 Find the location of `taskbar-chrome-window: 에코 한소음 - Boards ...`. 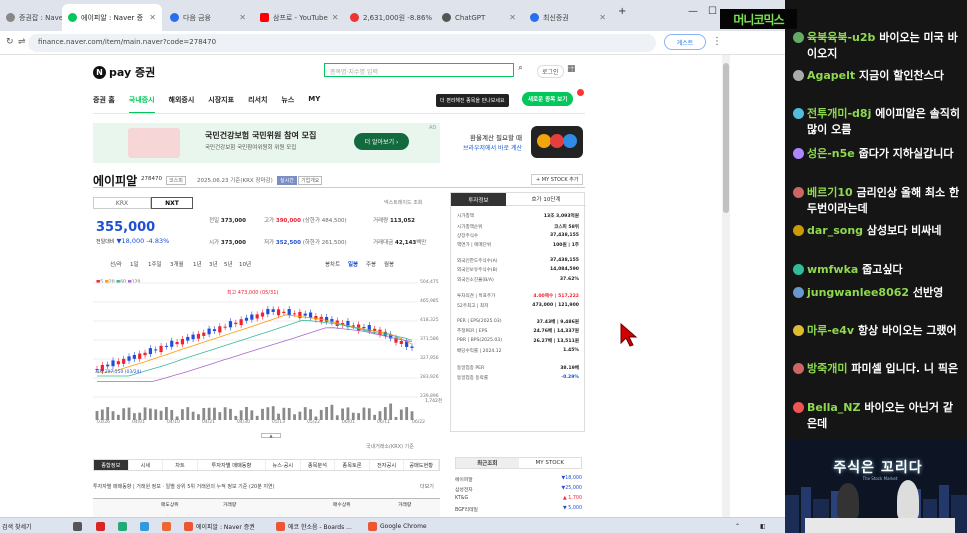

taskbar-chrome-window: 에코 한소음 - Boards ... is located at coordinates (314, 526).